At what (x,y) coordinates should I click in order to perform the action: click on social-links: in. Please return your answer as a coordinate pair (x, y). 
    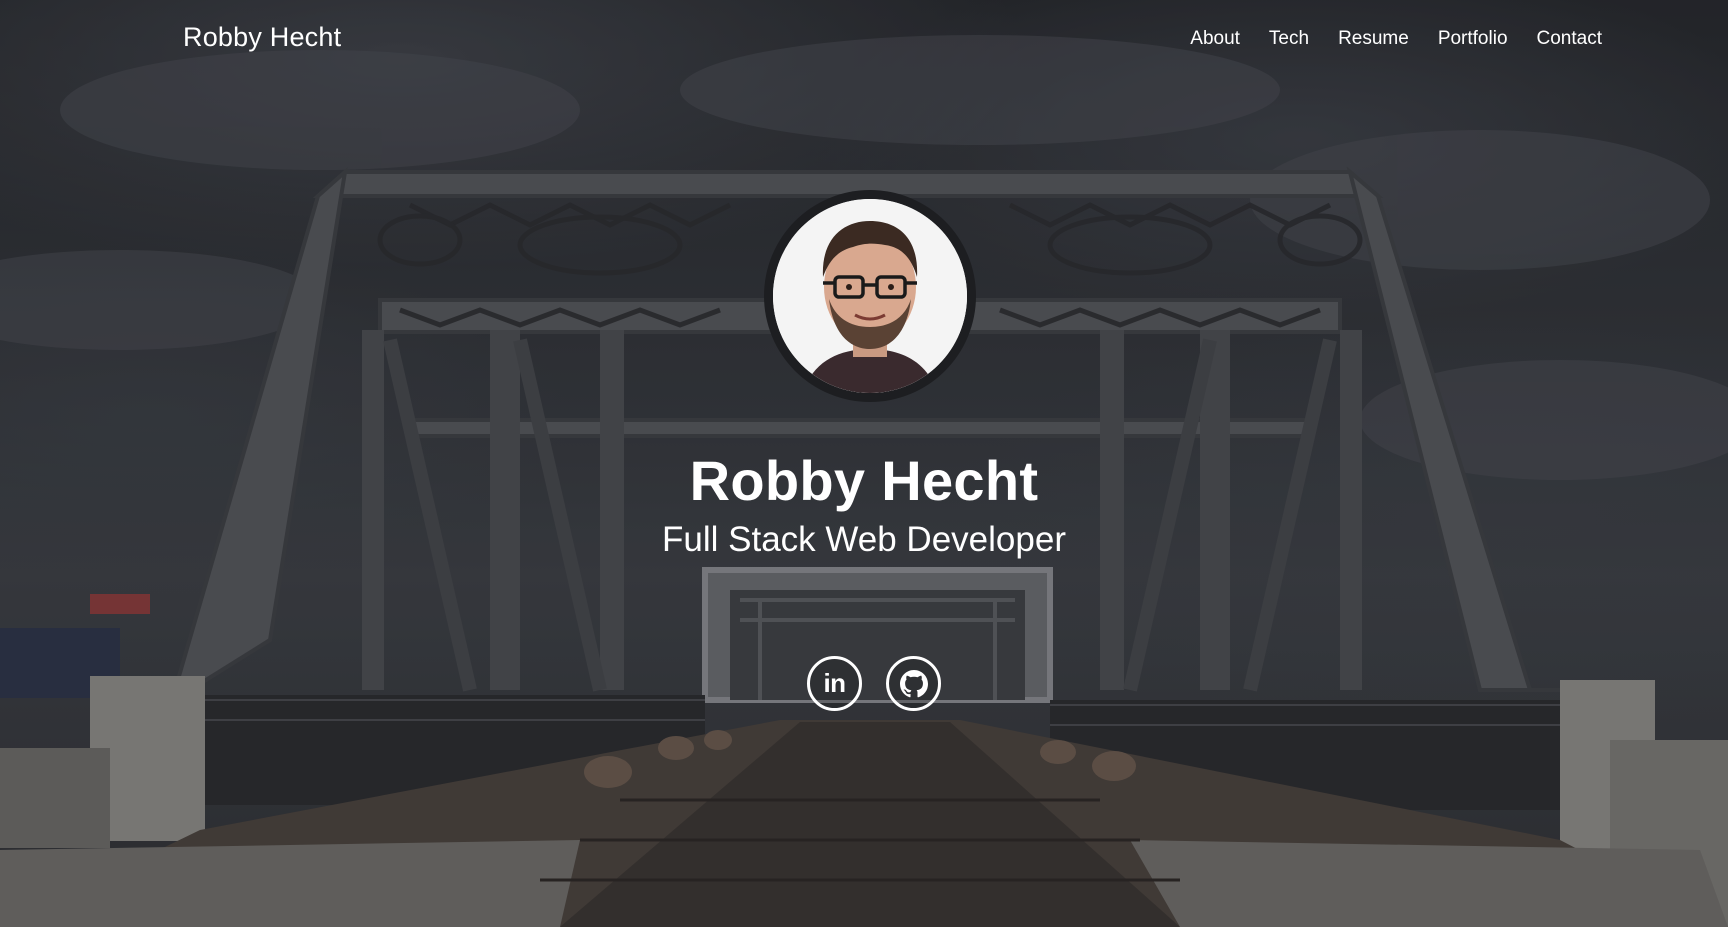
    Looking at the image, I should click on (874, 683).